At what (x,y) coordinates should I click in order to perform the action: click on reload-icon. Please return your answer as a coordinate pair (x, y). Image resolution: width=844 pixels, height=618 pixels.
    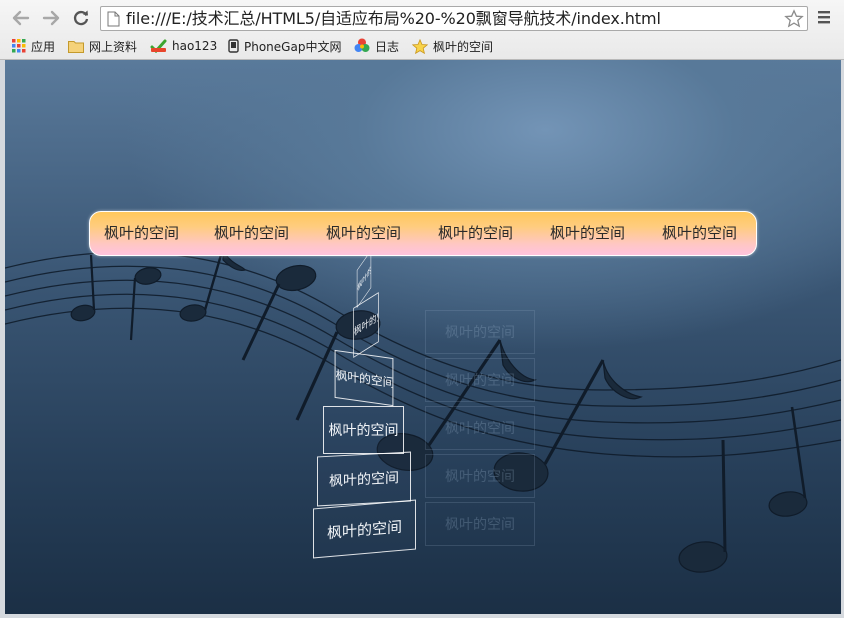
    Looking at the image, I should click on (81, 18).